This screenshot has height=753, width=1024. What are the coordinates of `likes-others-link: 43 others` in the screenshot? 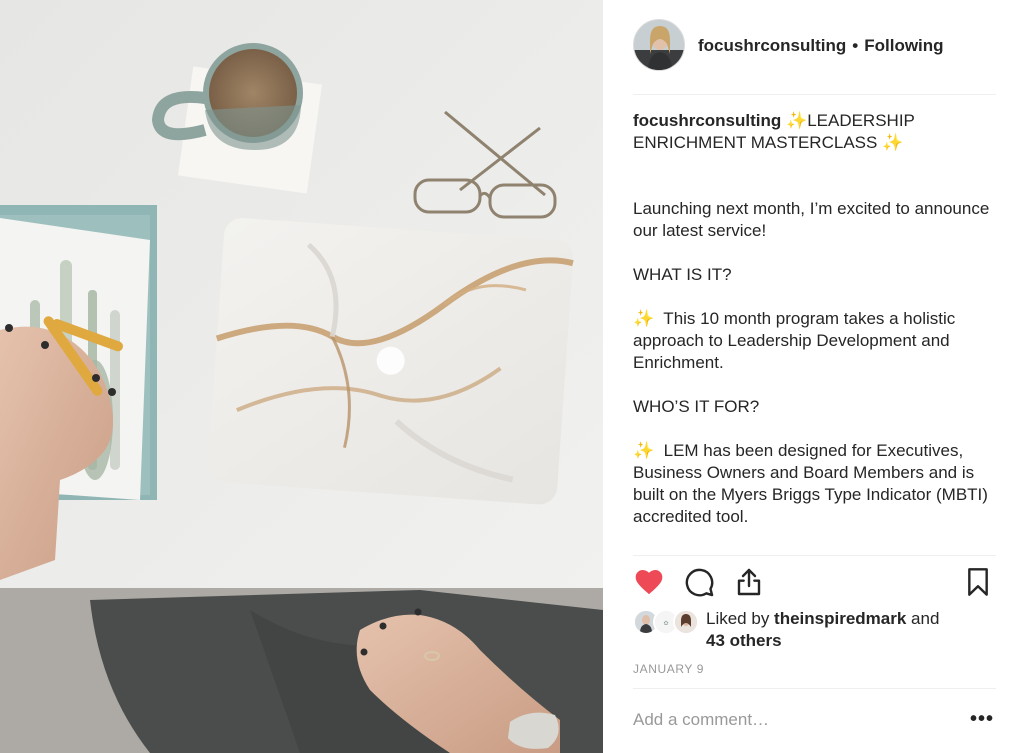 It's located at (744, 640).